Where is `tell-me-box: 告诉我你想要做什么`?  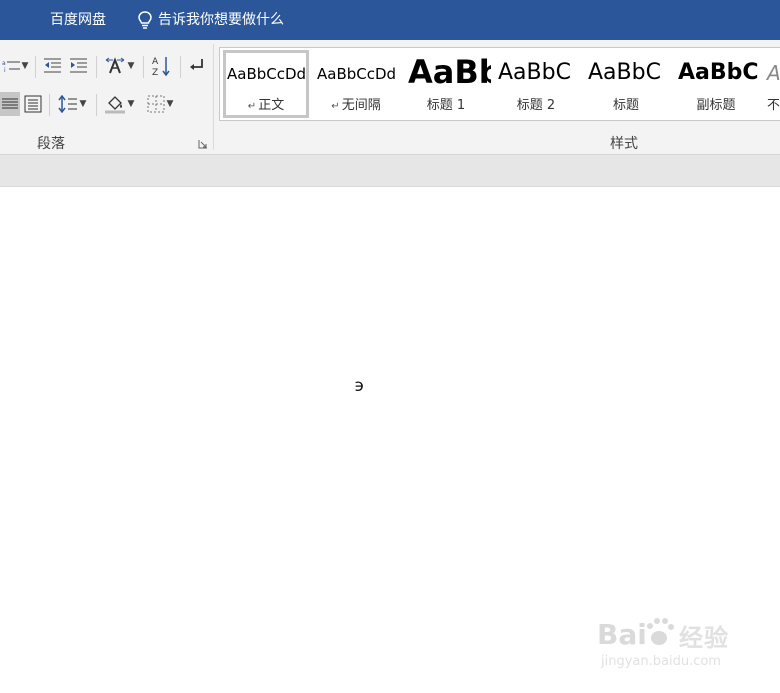
tell-me-box: 告诉我你想要做什么 is located at coordinates (210, 20).